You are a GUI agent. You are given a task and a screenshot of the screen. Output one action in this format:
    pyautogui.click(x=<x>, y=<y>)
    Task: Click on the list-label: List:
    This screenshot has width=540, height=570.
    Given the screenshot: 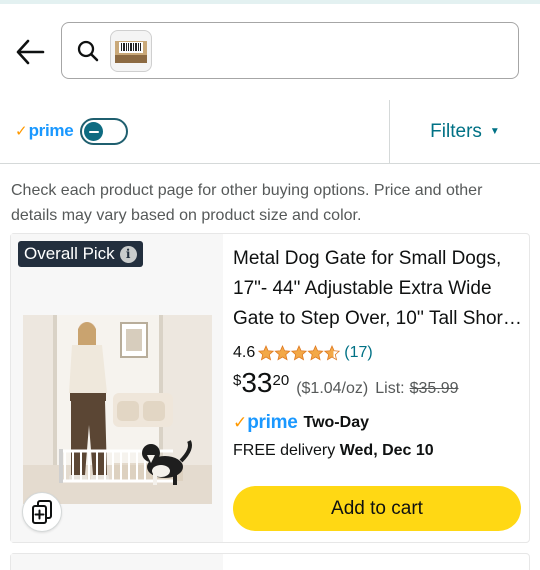 What is the action you would take?
    pyautogui.click(x=390, y=388)
    